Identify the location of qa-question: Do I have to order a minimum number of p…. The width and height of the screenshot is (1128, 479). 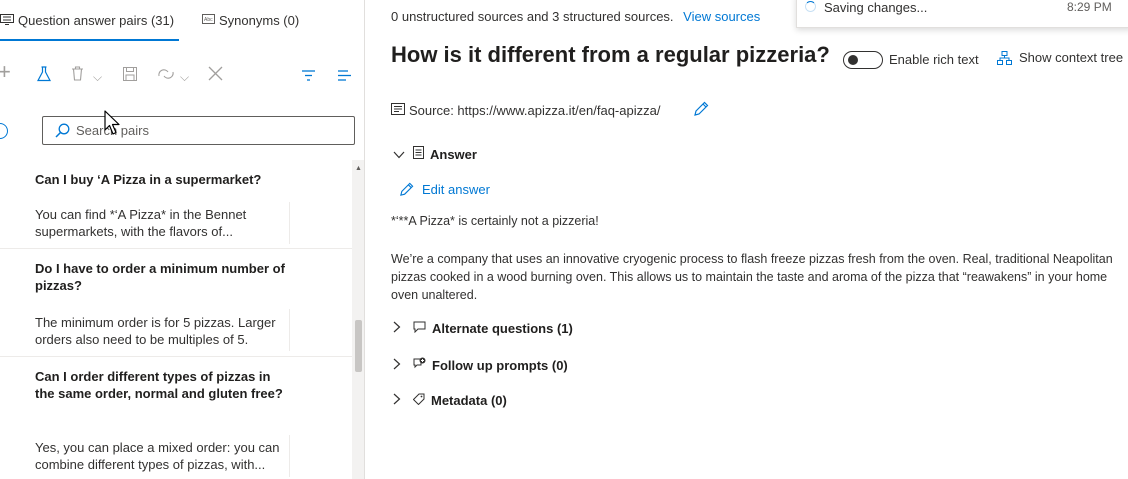
(160, 277).